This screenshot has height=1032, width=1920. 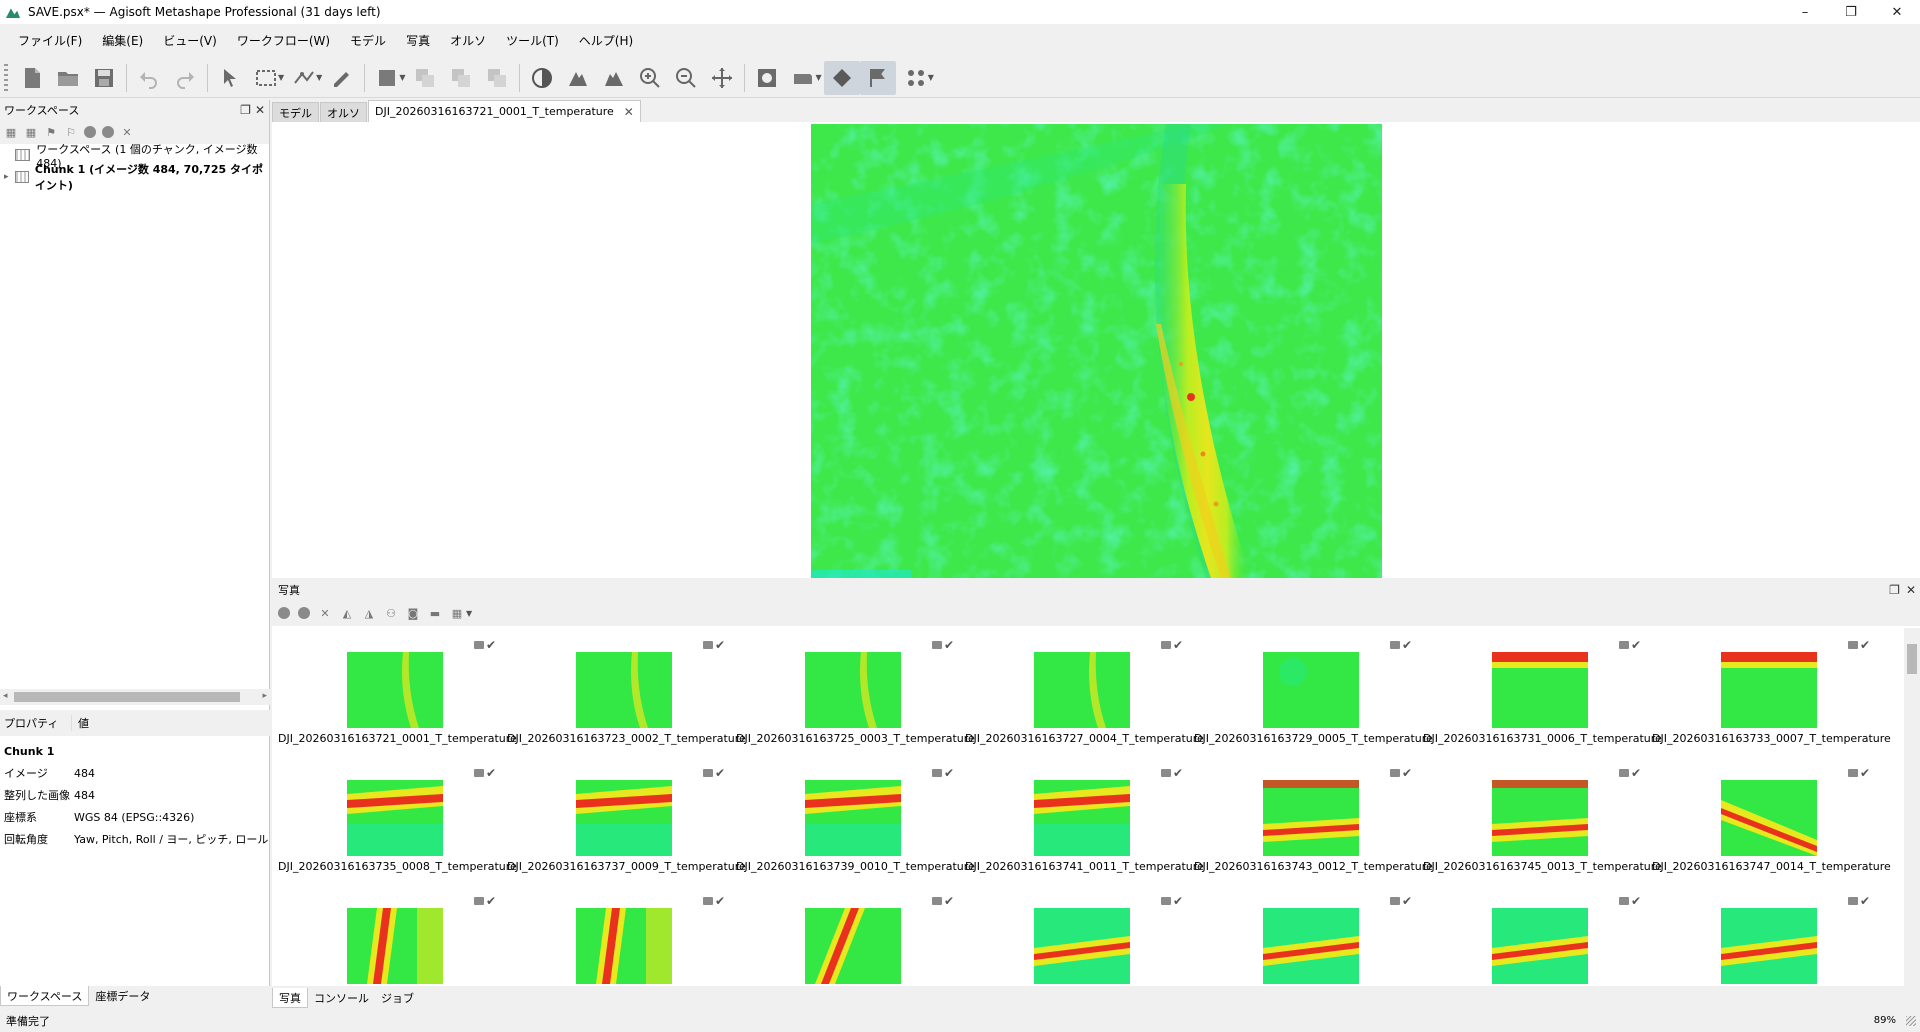 I want to click on photo-thumbnail-item: ✔ DJI_20260316163735_0008_T_temperature, so click(x=397, y=820).